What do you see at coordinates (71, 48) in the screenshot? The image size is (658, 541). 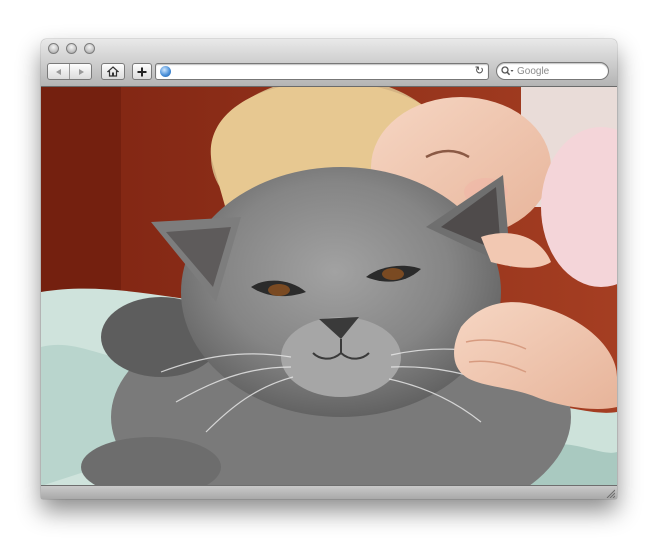 I see `minimize-dot-icon` at bounding box center [71, 48].